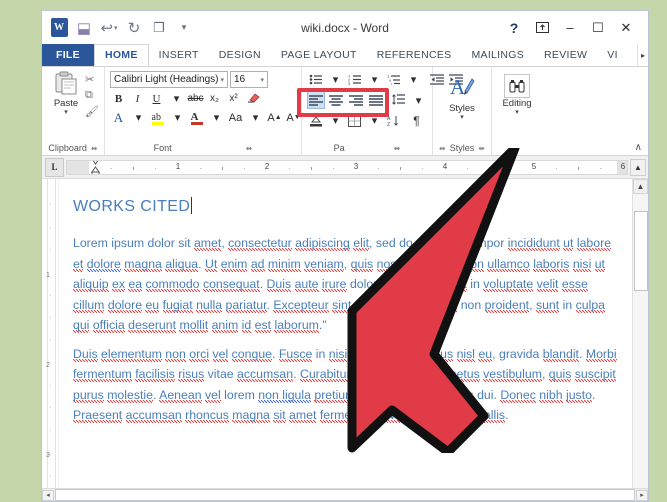 This screenshot has height=502, width=667. What do you see at coordinates (68, 55) in the screenshot?
I see `tab-file: FILE` at bounding box center [68, 55].